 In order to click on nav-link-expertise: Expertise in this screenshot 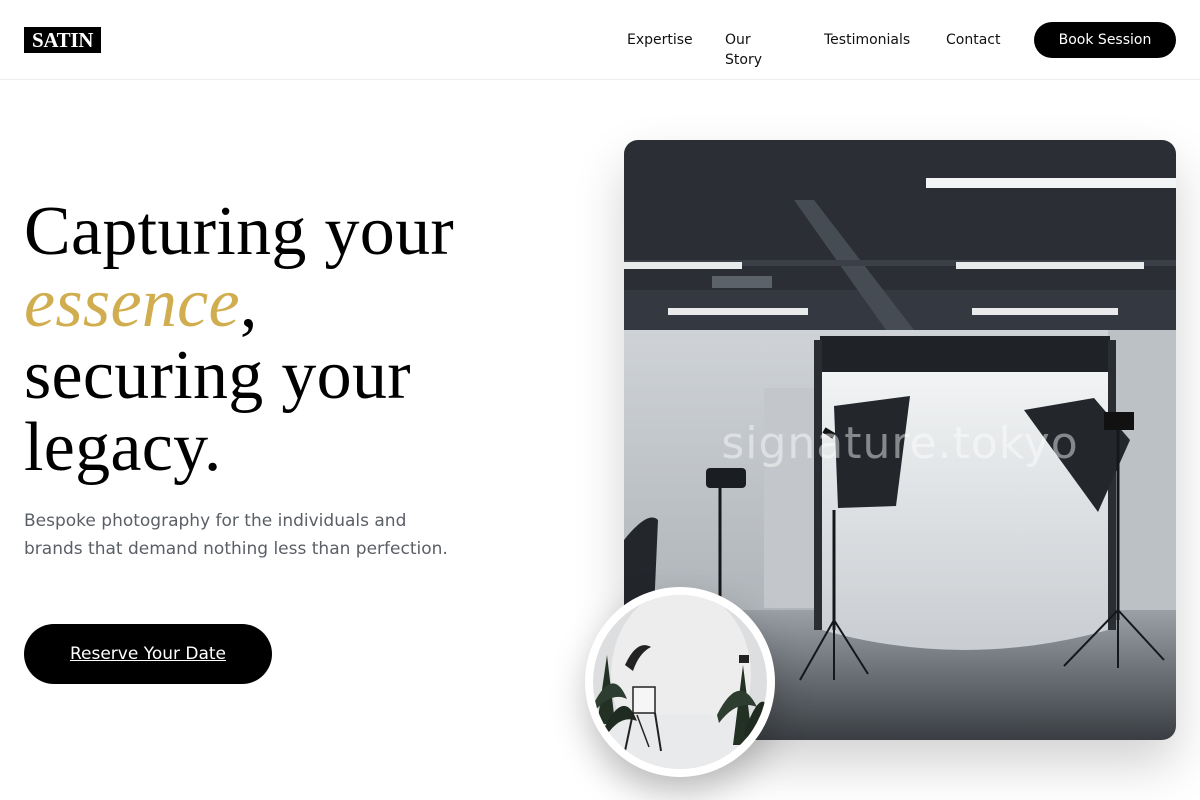, I will do `click(660, 40)`.